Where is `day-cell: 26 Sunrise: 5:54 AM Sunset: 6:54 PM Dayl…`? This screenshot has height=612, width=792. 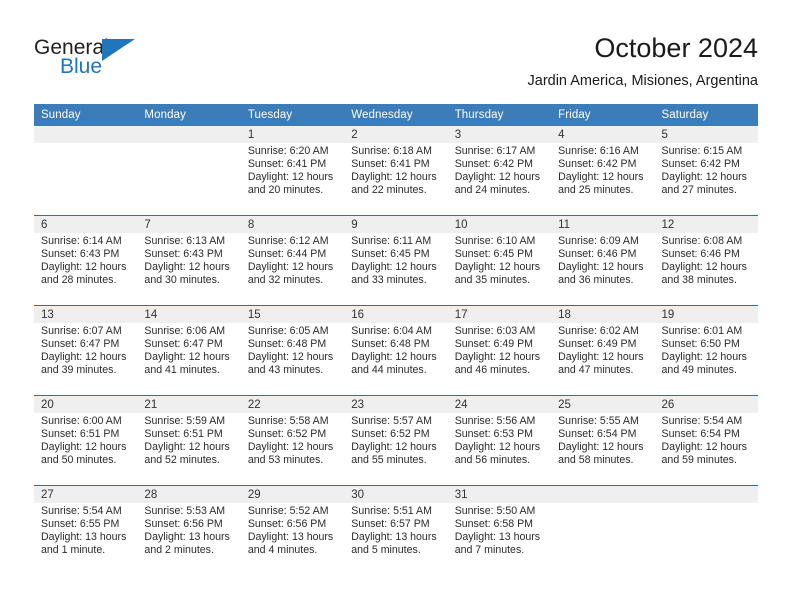 day-cell: 26 Sunrise: 5:54 AM Sunset: 6:54 PM Dayl… is located at coordinates (706, 440).